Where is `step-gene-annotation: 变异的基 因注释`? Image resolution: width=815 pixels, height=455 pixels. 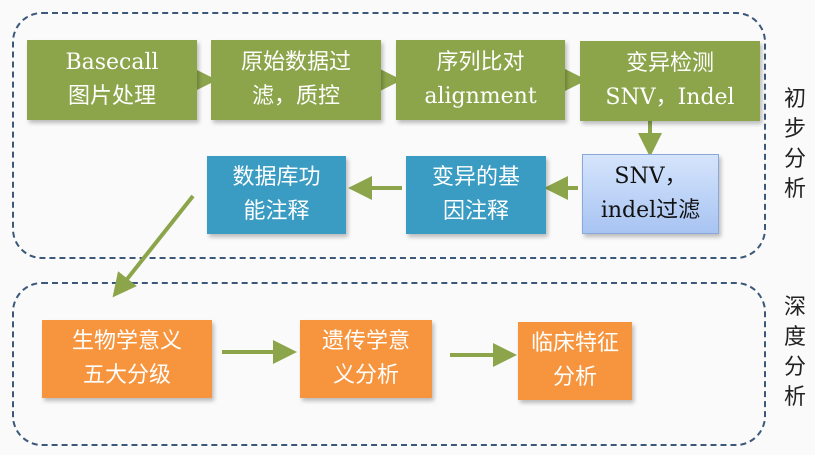 step-gene-annotation: 变异的基 因注释 is located at coordinates (476, 195).